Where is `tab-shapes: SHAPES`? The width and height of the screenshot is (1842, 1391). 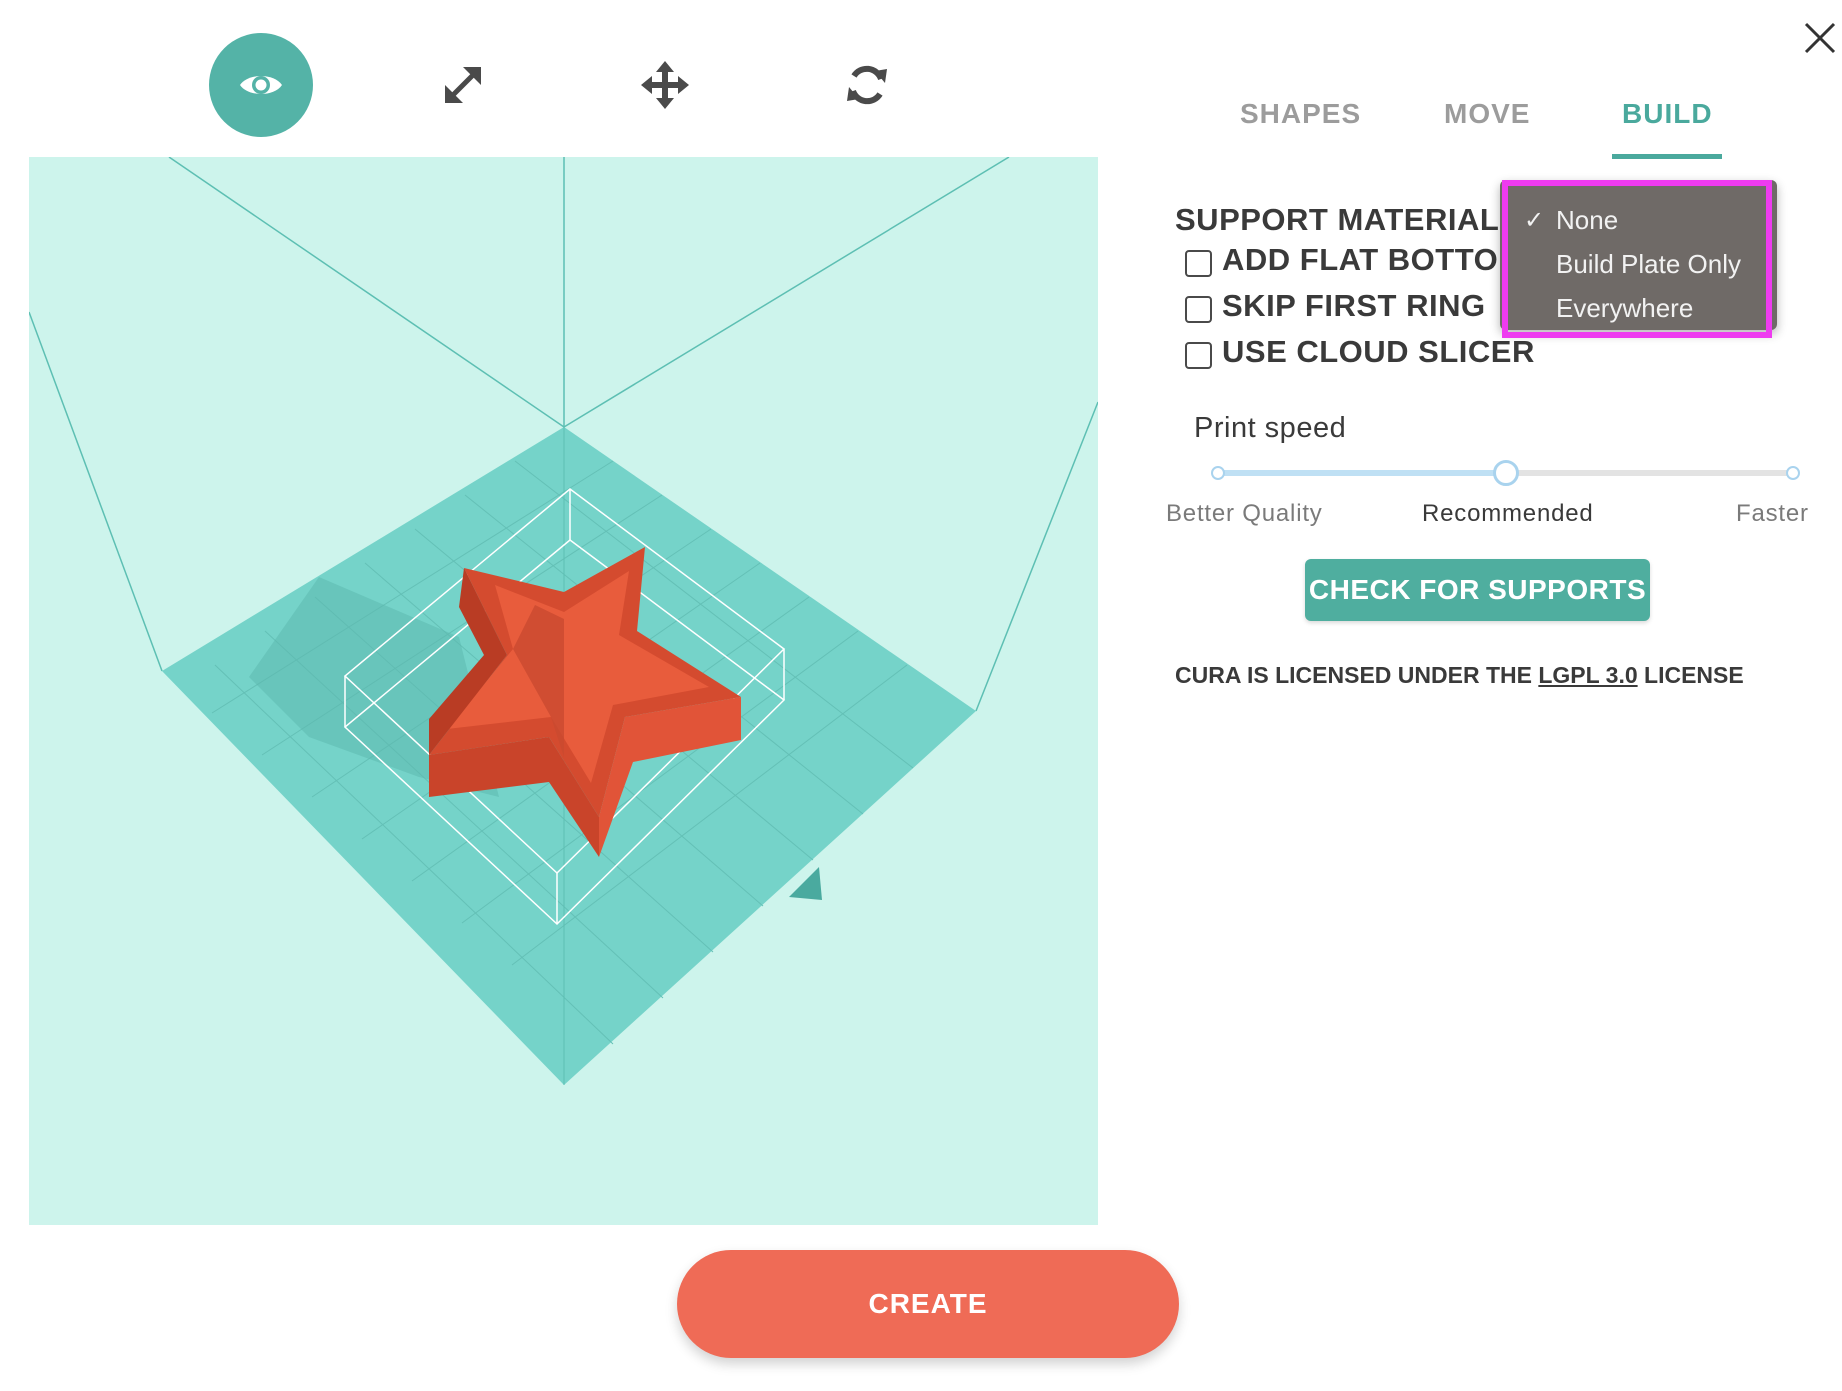 tab-shapes: SHAPES is located at coordinates (1300, 114).